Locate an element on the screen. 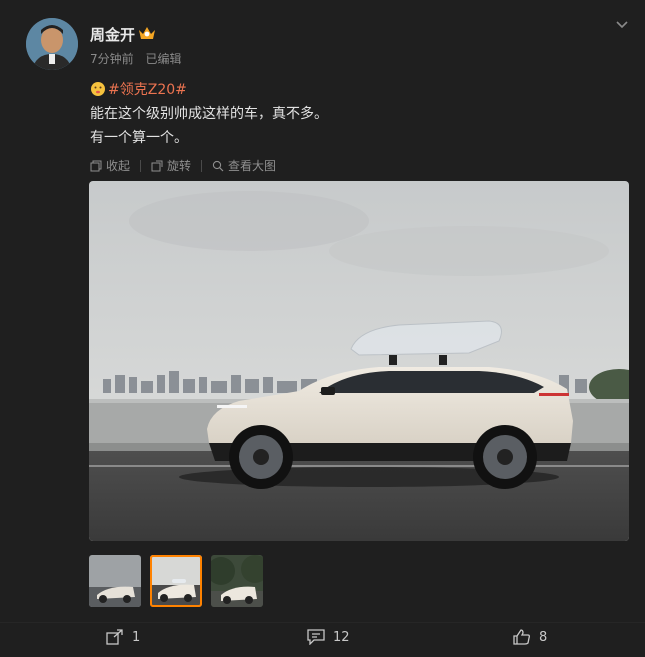 This screenshot has width=645, height=657. thumbnail-strip is located at coordinates (176, 581).